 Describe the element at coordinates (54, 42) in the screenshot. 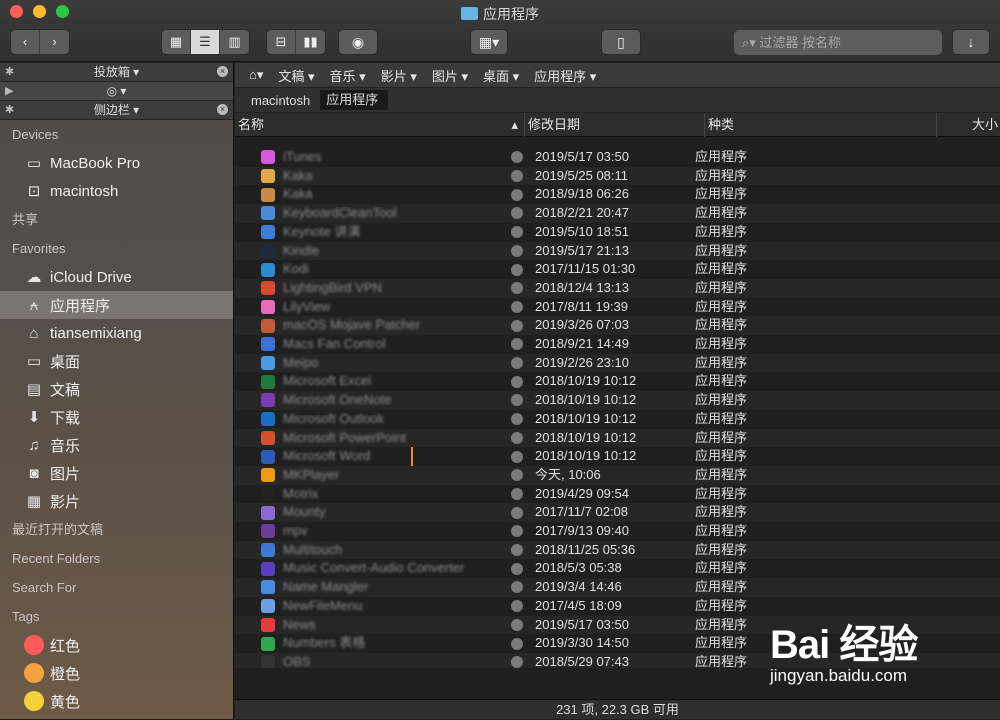

I see `forward-button: ›` at that location.